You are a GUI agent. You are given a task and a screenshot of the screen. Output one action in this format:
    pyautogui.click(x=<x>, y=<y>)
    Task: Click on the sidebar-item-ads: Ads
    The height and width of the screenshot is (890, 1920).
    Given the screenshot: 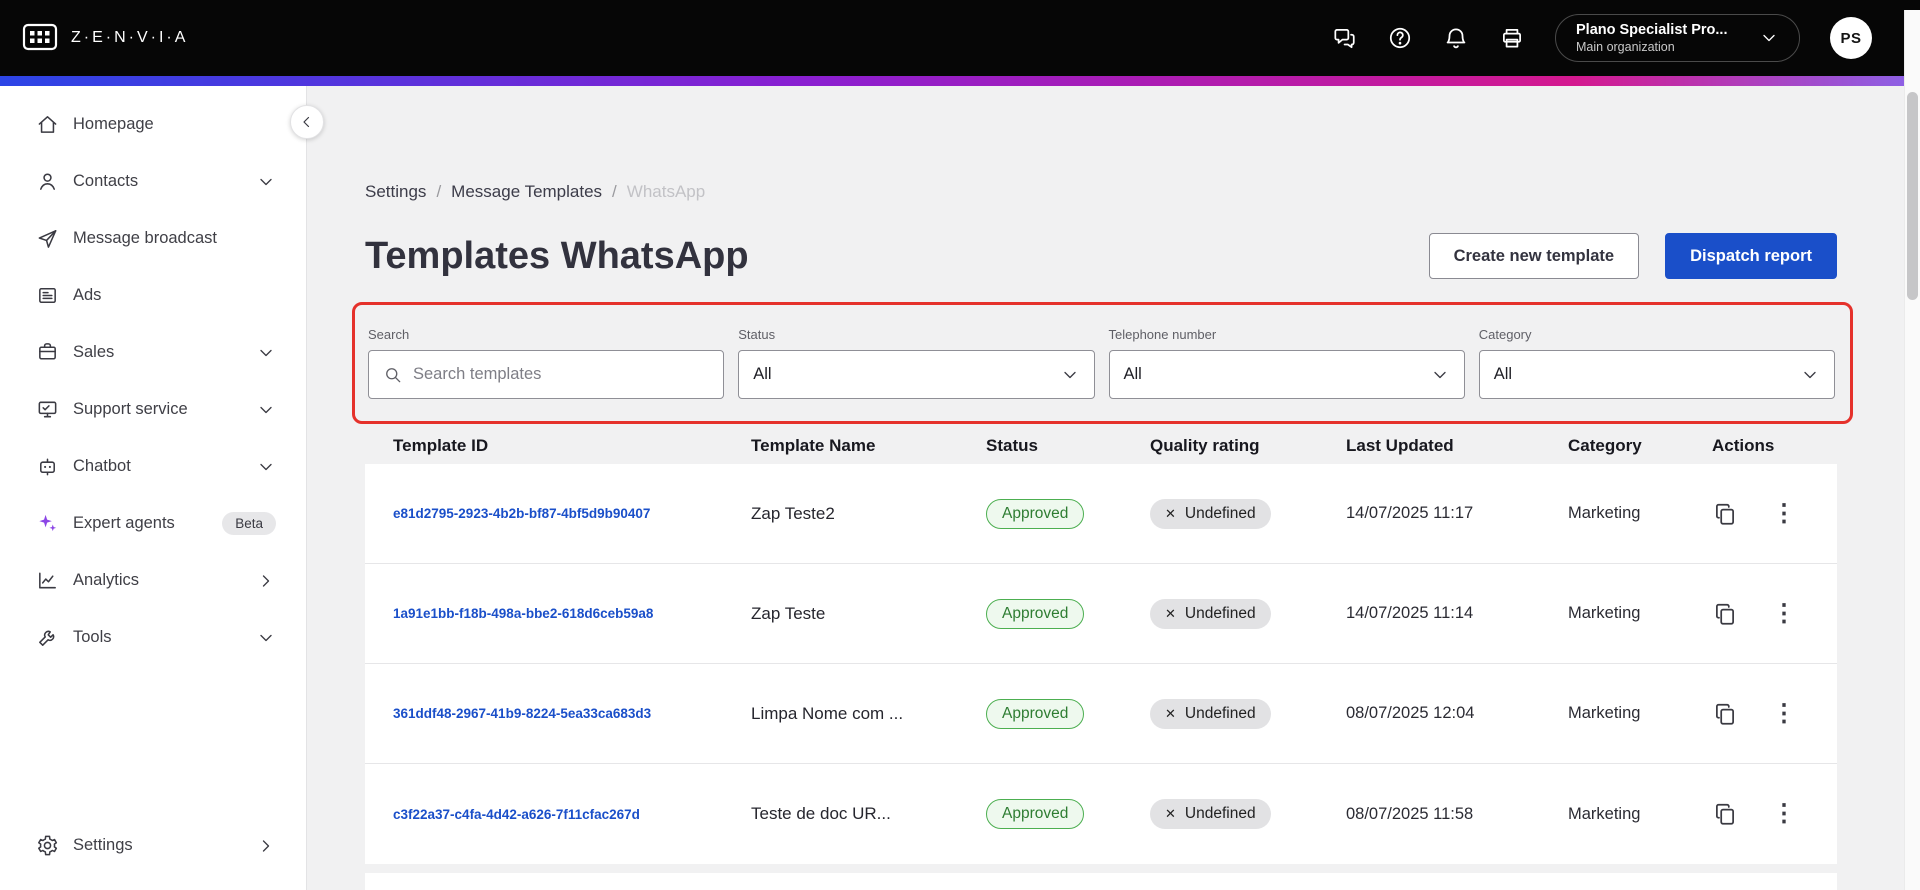 What is the action you would take?
    pyautogui.click(x=153, y=295)
    